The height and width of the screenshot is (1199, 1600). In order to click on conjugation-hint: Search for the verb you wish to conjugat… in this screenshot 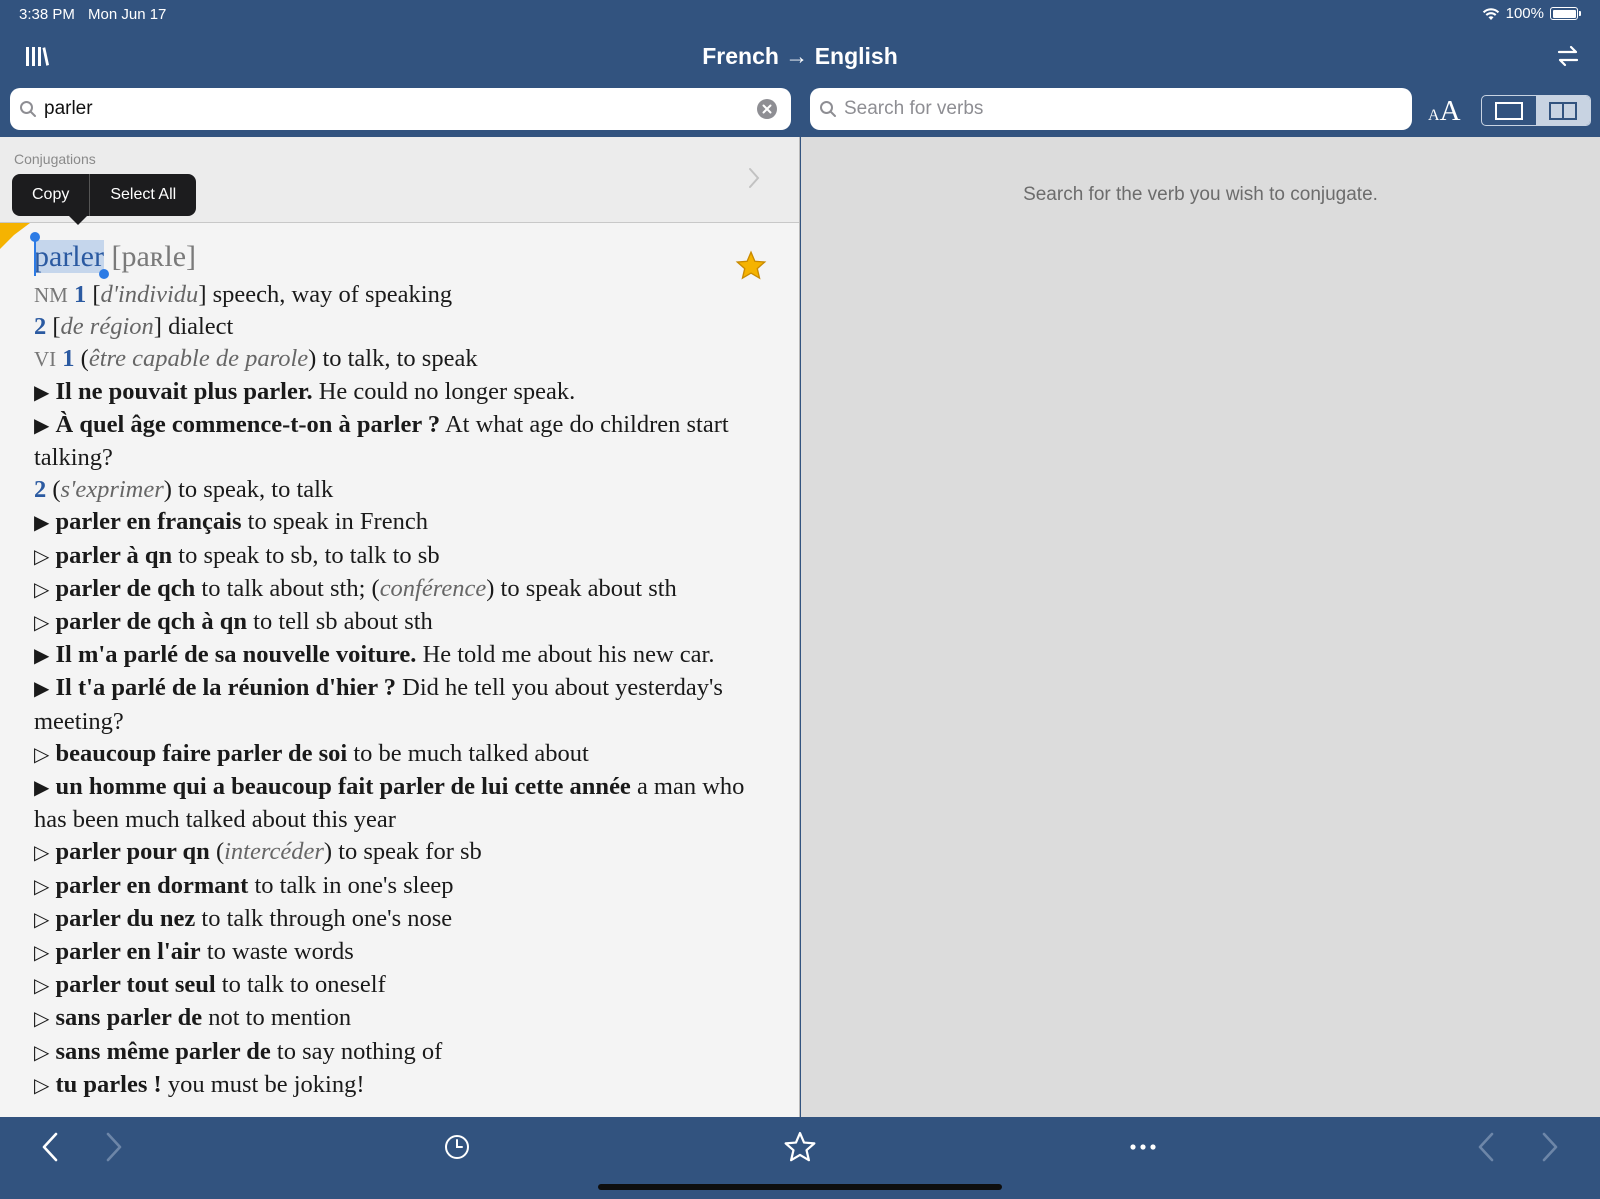, I will do `click(1200, 194)`.